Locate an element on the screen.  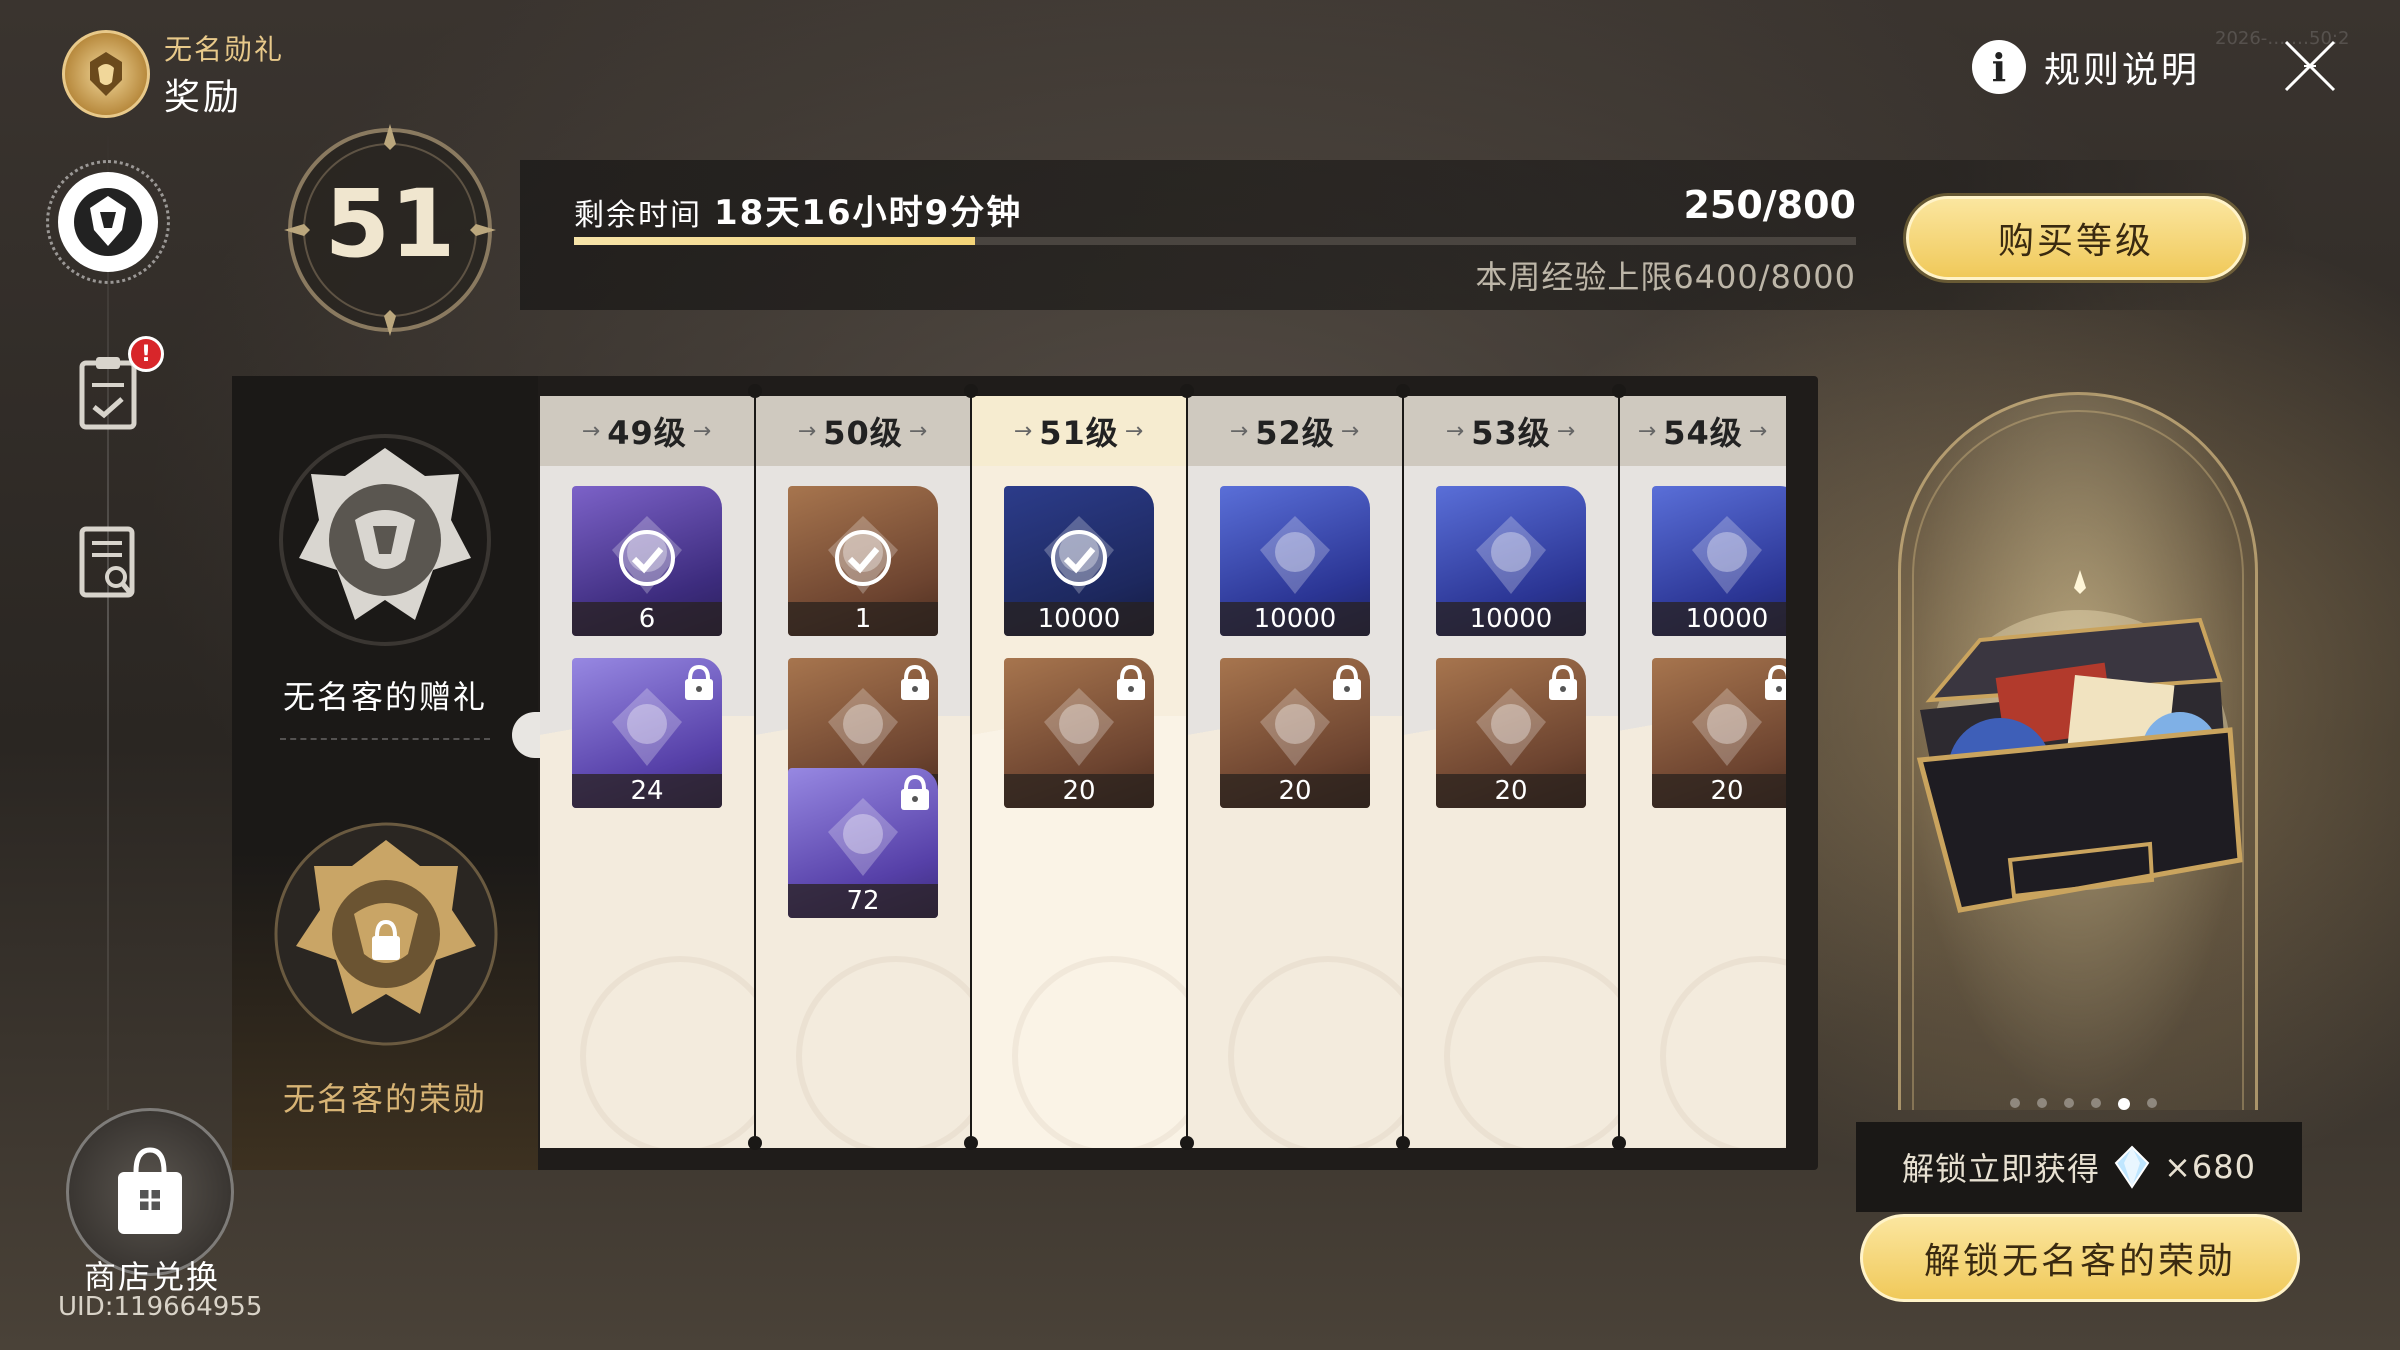
level-column: → 49级 → 6 24 is located at coordinates (647, 772).